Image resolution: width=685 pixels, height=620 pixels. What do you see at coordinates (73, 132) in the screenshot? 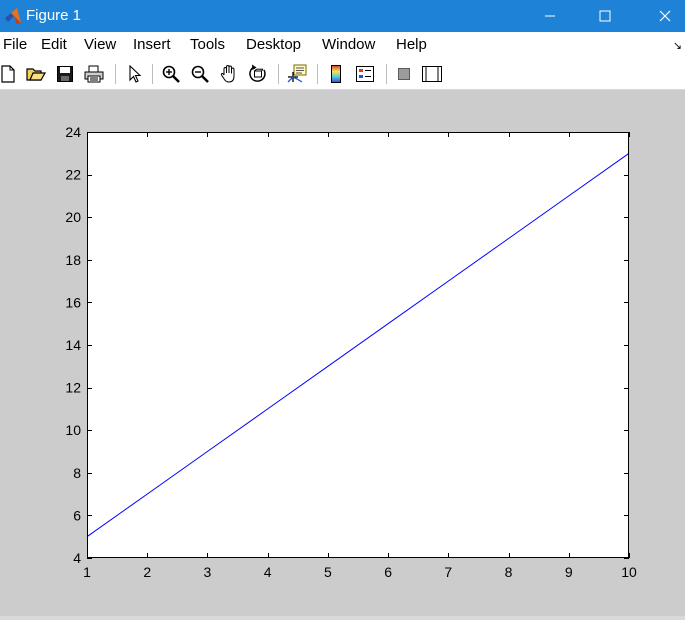
I see `y-tick-label: 24` at bounding box center [73, 132].